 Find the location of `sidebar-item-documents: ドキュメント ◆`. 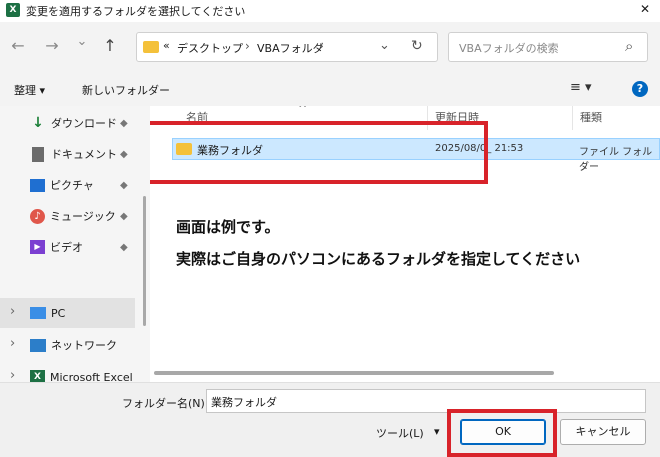

sidebar-item-documents: ドキュメント ◆ is located at coordinates (67, 154).